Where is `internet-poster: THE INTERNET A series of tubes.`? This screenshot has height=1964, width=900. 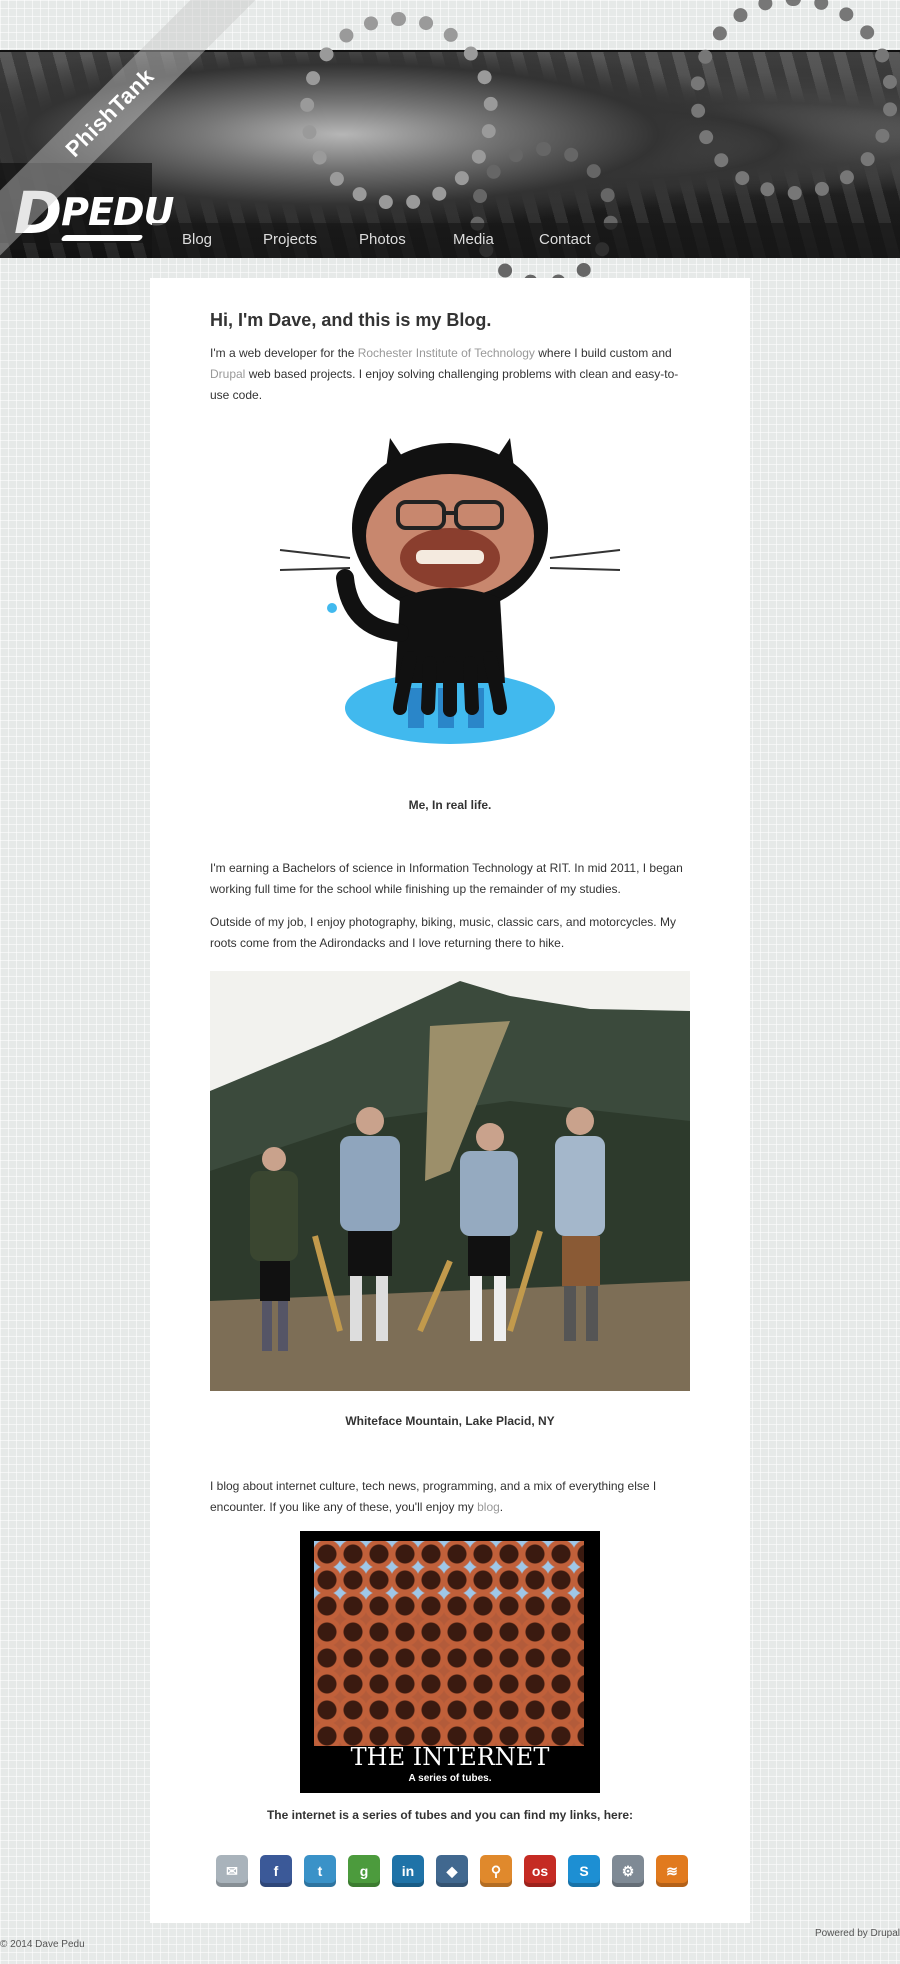
internet-poster: THE INTERNET A series of tubes. is located at coordinates (450, 1662).